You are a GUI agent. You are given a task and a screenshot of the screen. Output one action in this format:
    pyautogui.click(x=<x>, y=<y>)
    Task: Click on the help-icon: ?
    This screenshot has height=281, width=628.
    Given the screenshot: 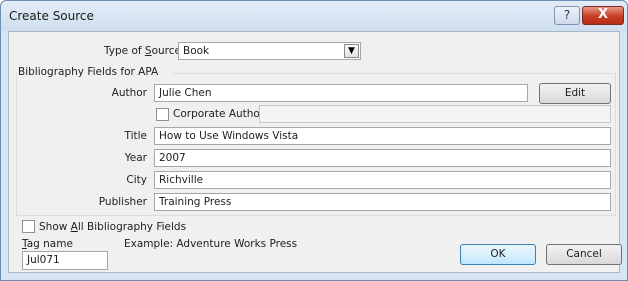 What is the action you would take?
    pyautogui.click(x=567, y=15)
    